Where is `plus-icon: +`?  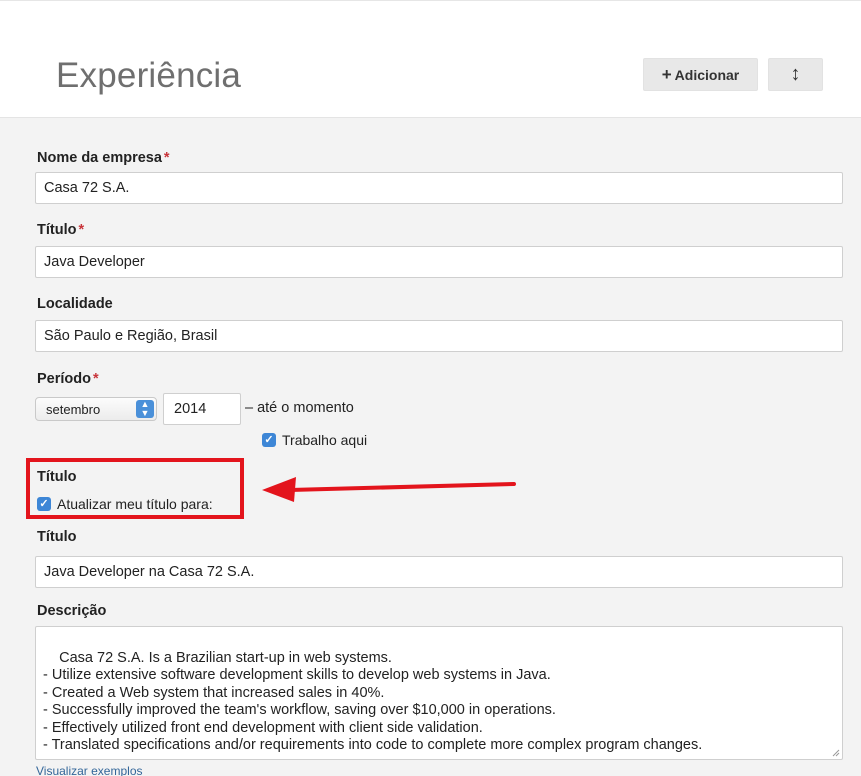
plus-icon: + is located at coordinates (666, 74).